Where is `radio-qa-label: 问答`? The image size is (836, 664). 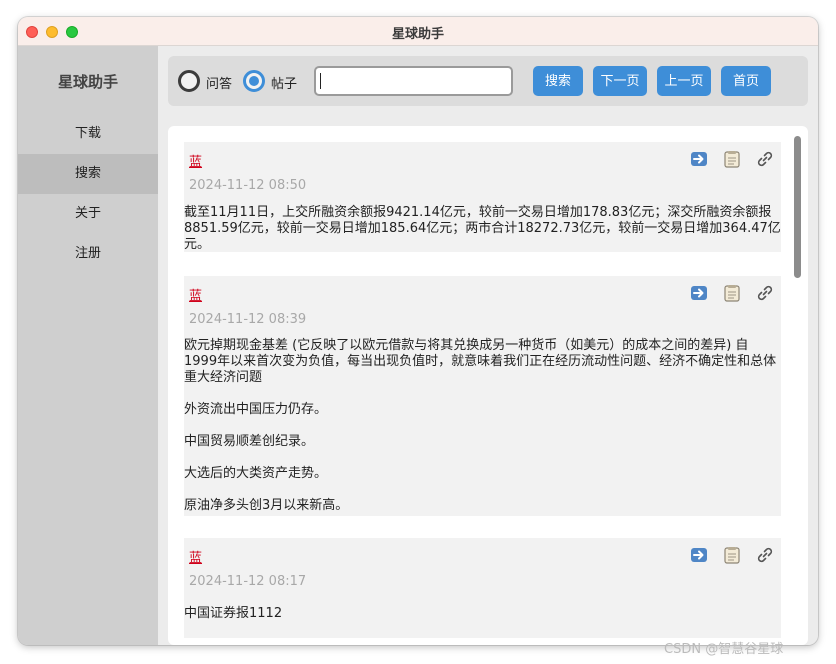
radio-qa-label: 问答 is located at coordinates (219, 82).